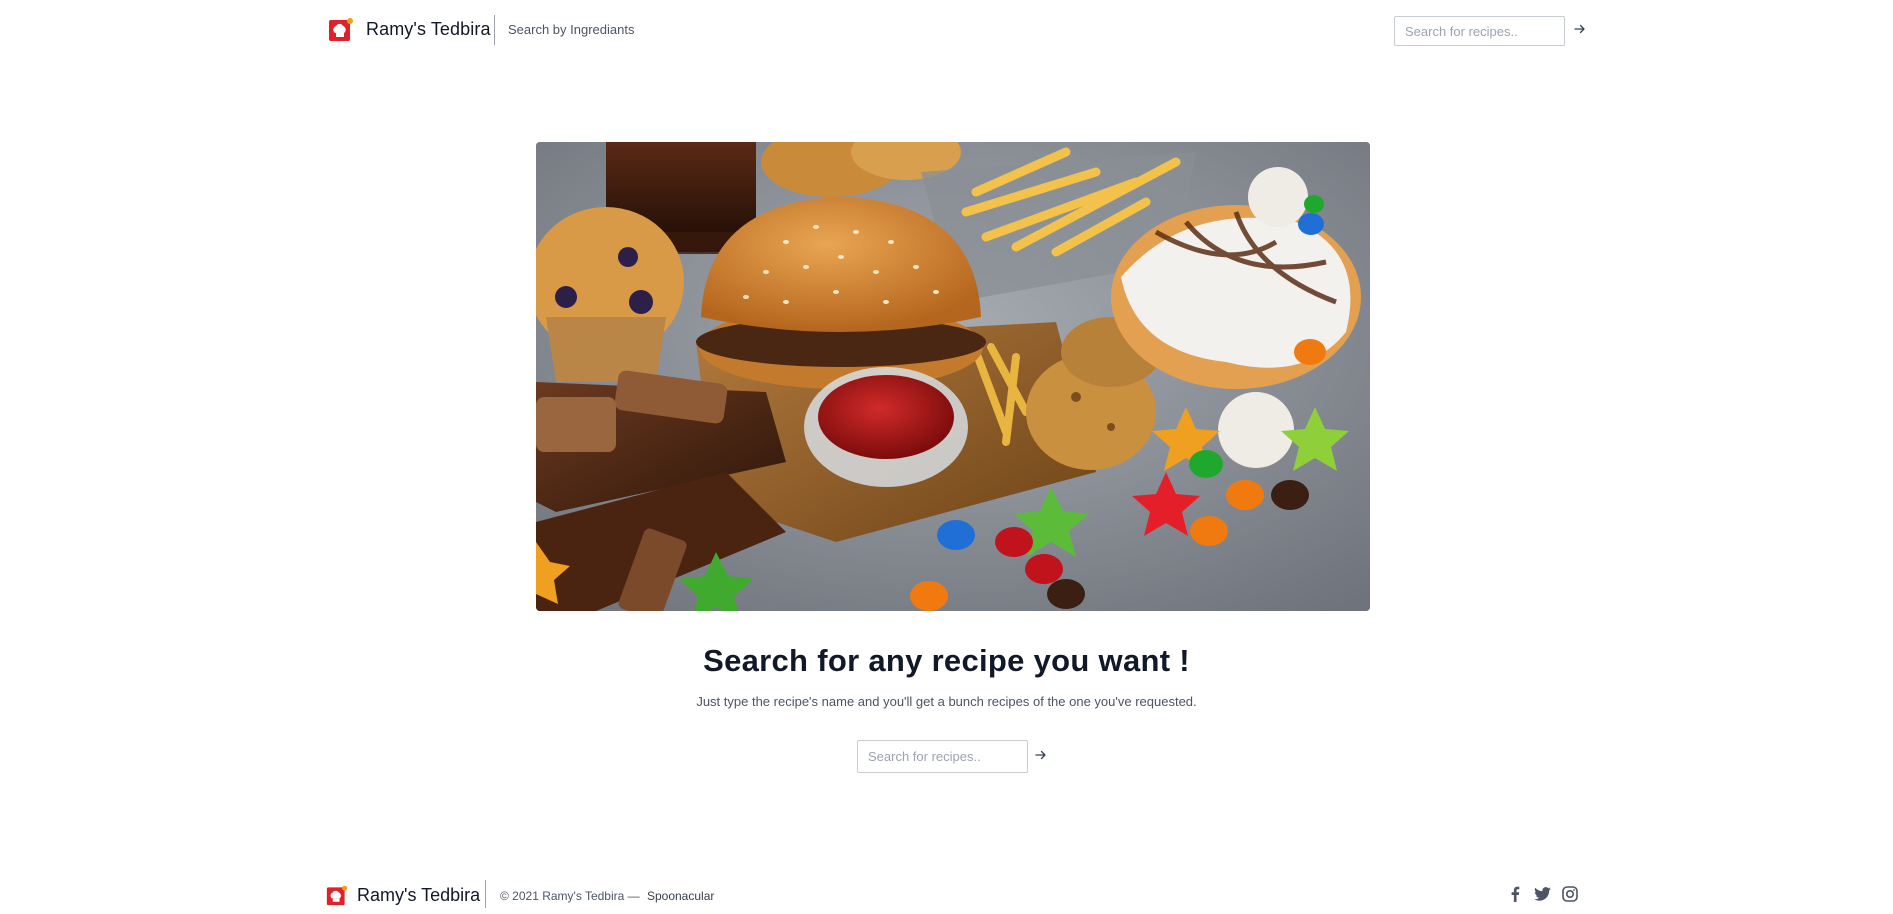 The height and width of the screenshot is (914, 1893). Describe the element at coordinates (1542, 894) in the screenshot. I see `twitter-icon` at that location.